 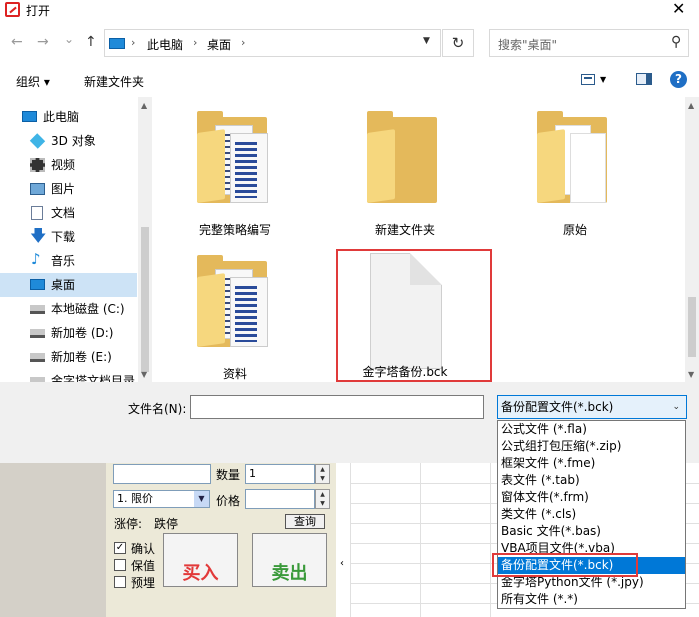 What do you see at coordinates (43, 42) in the screenshot?
I see `forward-arrow-icon: →` at bounding box center [43, 42].